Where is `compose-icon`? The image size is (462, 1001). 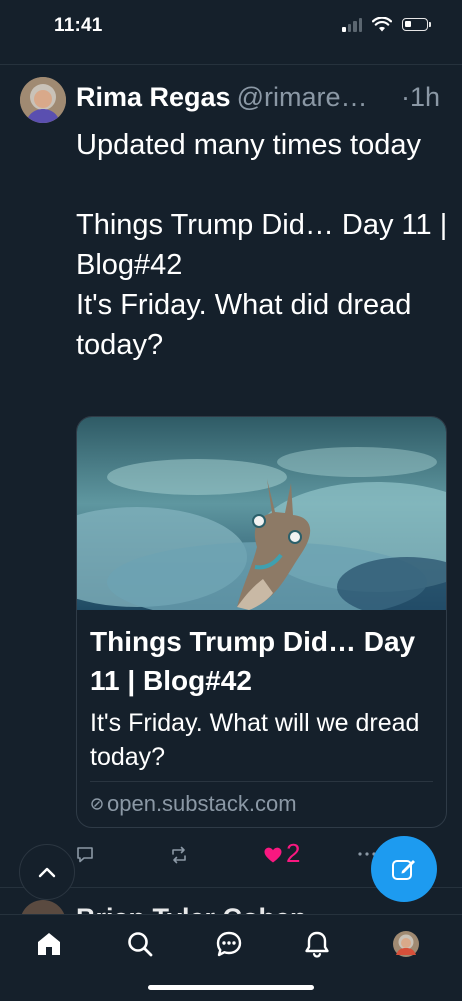 compose-icon is located at coordinates (403, 870).